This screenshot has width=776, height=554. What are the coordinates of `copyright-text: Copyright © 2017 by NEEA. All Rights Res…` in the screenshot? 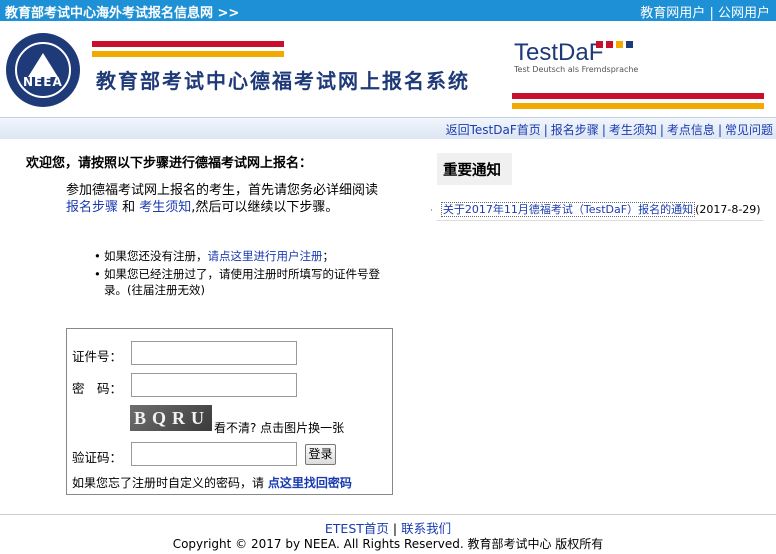 It's located at (388, 544).